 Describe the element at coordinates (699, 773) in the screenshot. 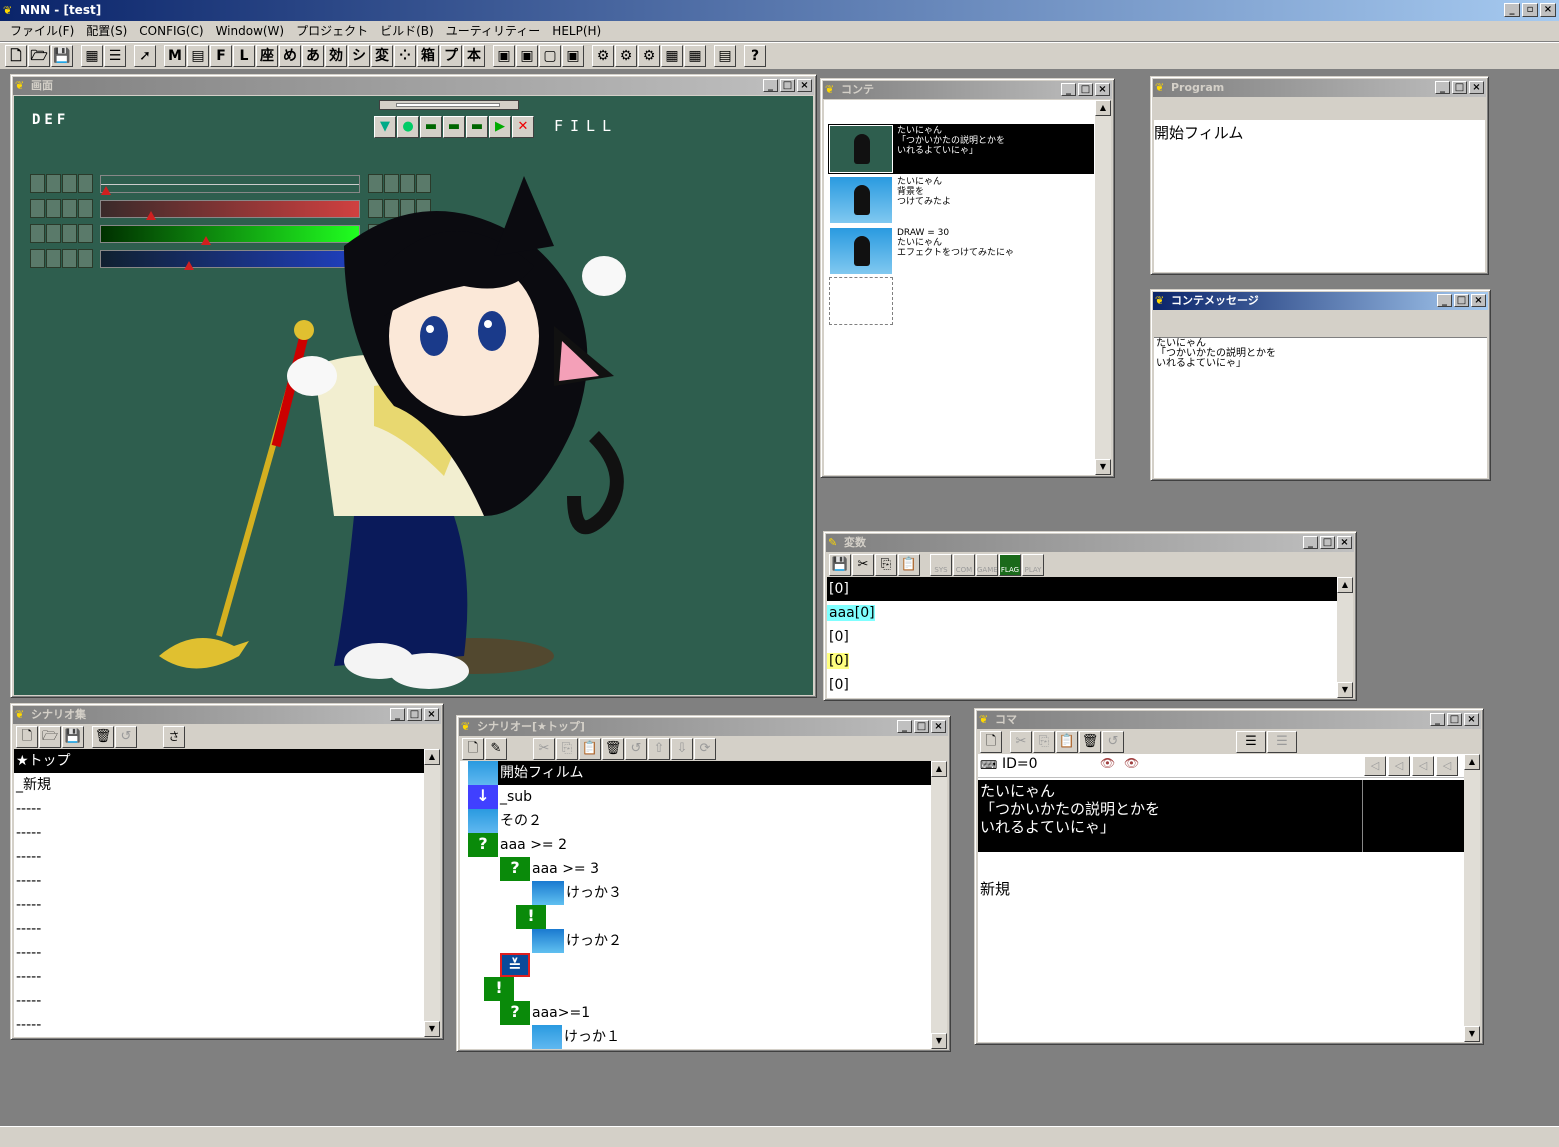

I see `scenario-item: 開始フィルム` at that location.